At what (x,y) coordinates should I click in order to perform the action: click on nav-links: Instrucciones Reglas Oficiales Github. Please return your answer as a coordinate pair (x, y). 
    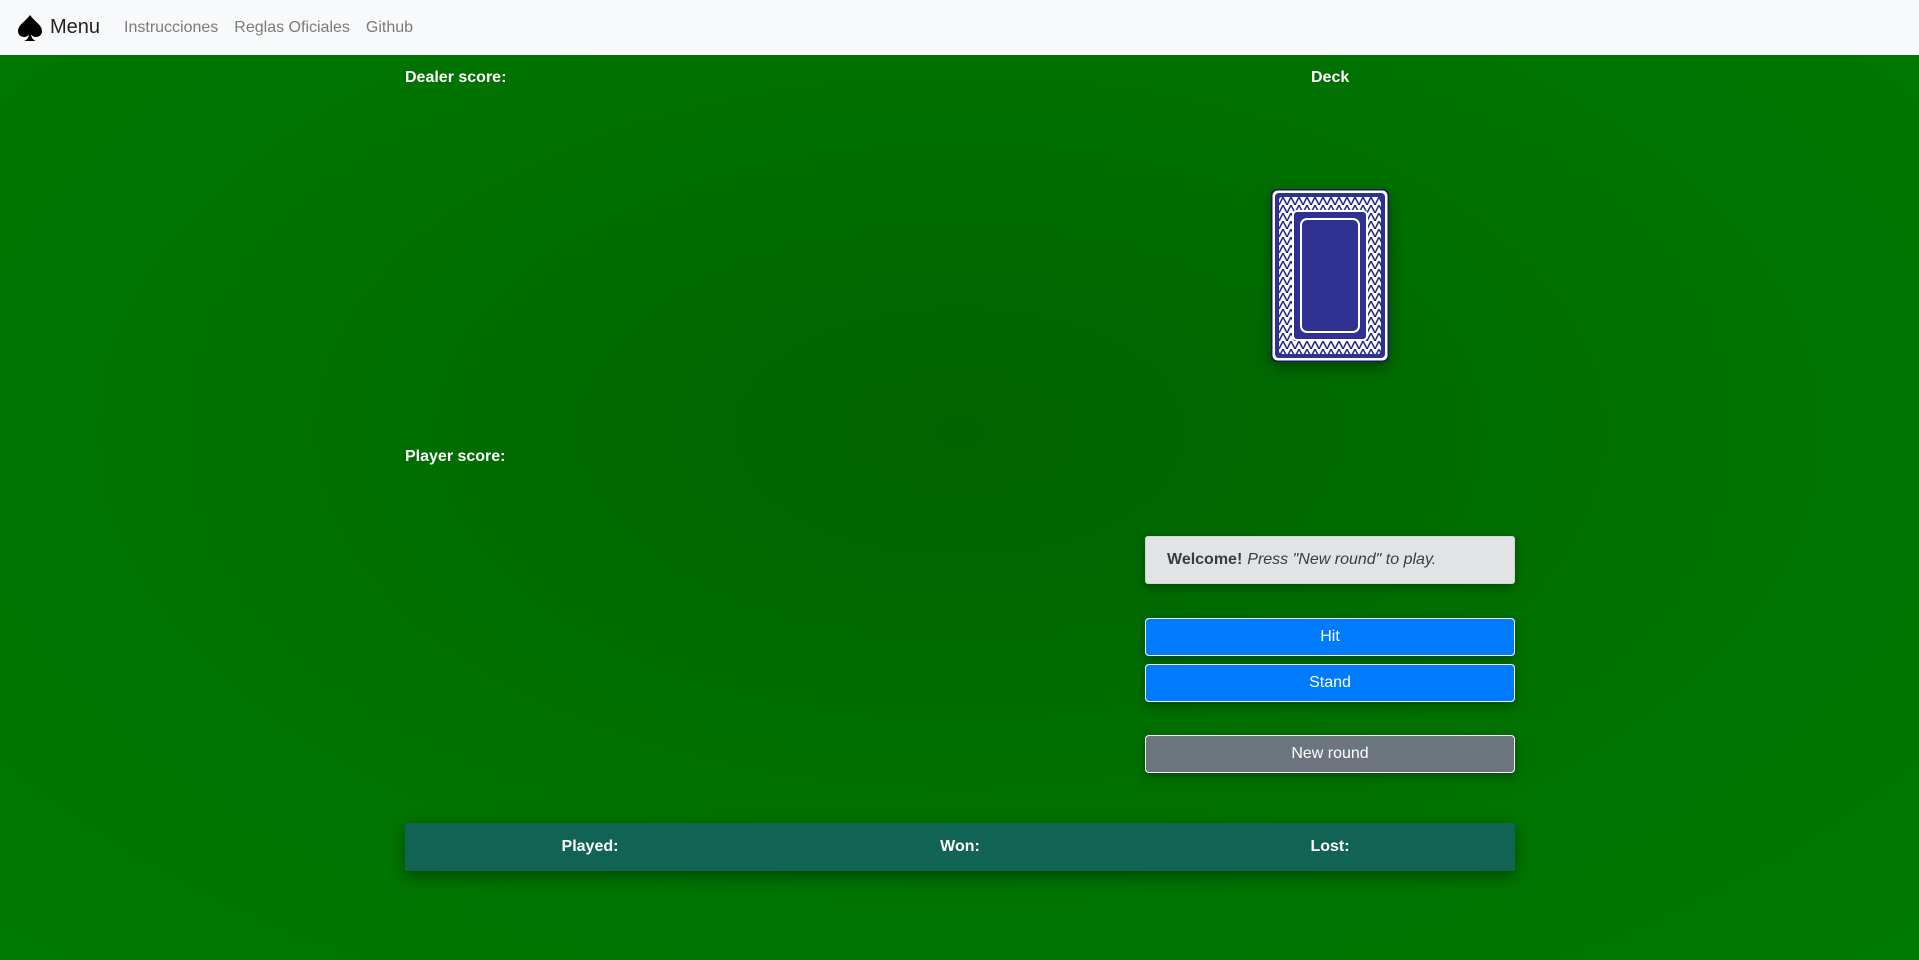
    Looking at the image, I should click on (260, 28).